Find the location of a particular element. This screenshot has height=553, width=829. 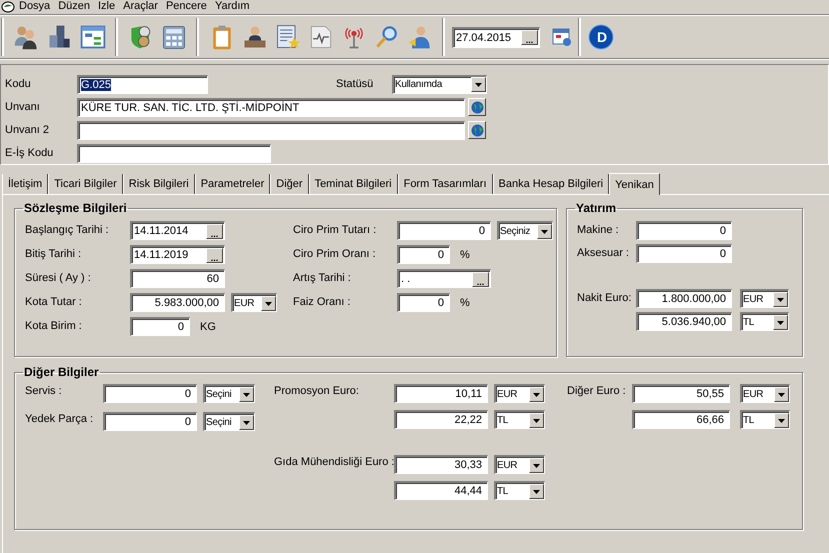

amount-field: 44,44 is located at coordinates (441, 490).